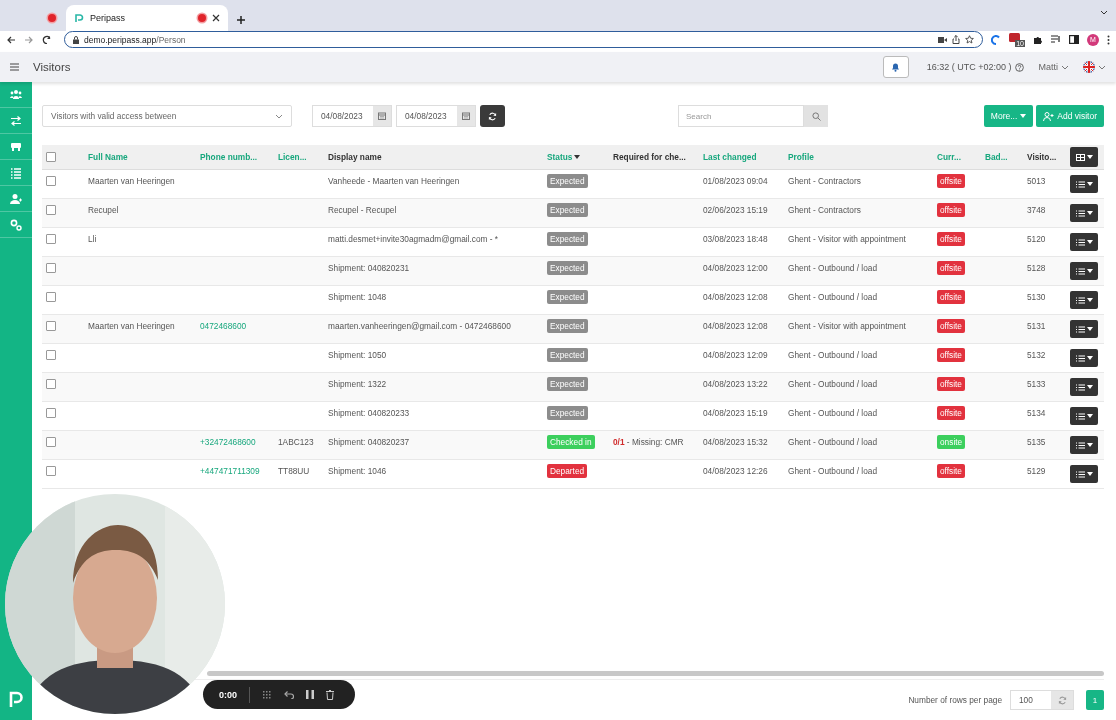 The width and height of the screenshot is (1116, 720). I want to click on date-time-text: 04/08/2023 12:00, so click(735, 268).